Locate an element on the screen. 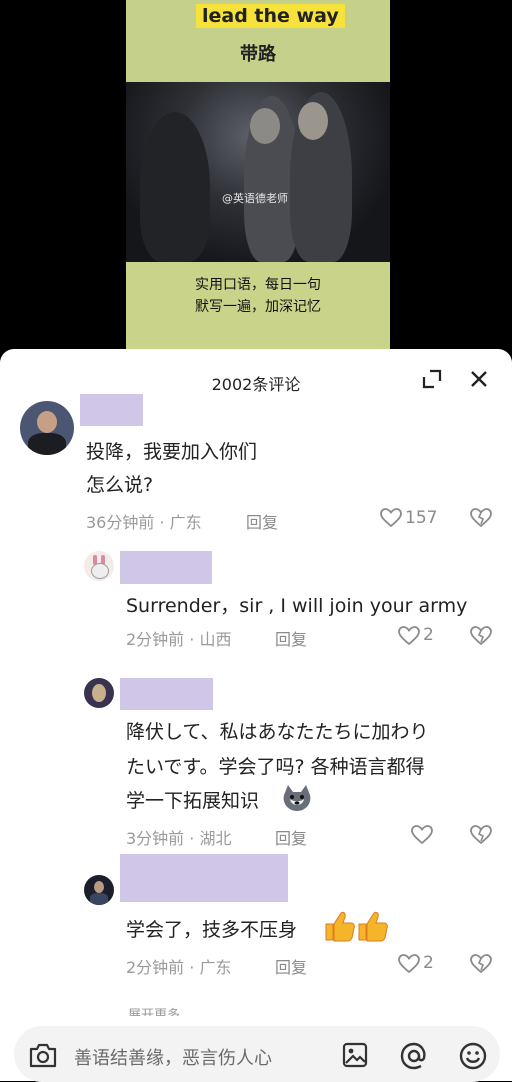 The image size is (512, 1082). comment-time-location: 2分钟前 · 山西 is located at coordinates (179, 639).